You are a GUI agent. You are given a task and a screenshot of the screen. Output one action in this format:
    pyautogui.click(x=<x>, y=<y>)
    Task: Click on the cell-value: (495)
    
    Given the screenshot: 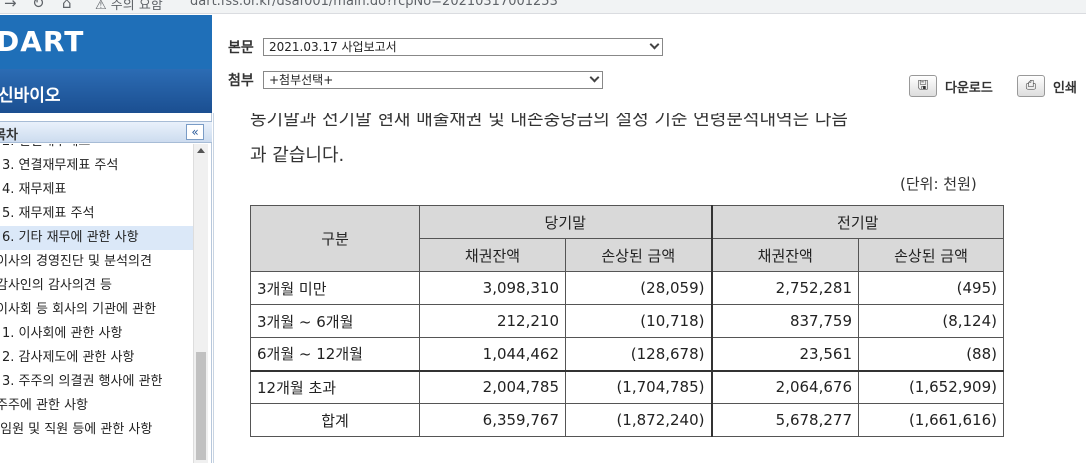 What is the action you would take?
    pyautogui.click(x=931, y=288)
    